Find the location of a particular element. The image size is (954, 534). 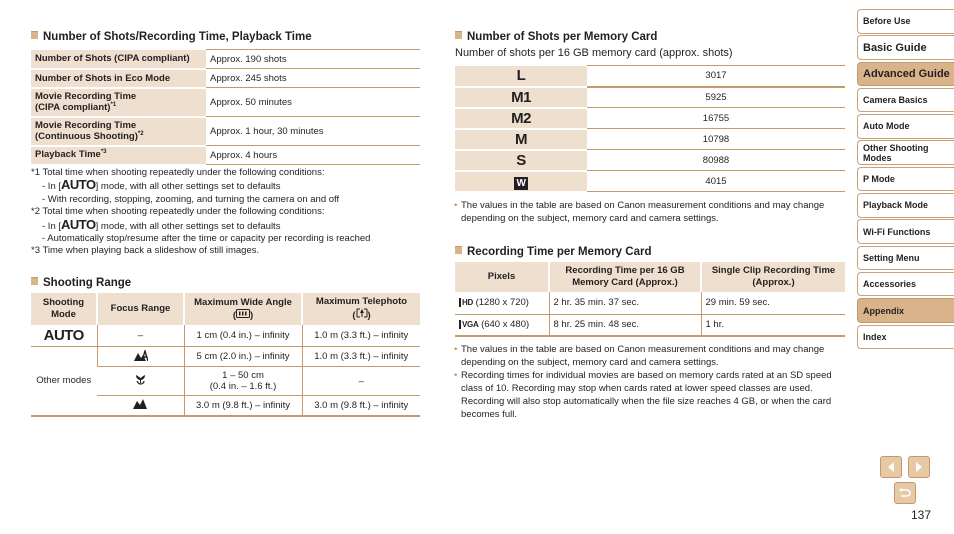

section-title-range: Shooting Range is located at coordinates (81, 282).